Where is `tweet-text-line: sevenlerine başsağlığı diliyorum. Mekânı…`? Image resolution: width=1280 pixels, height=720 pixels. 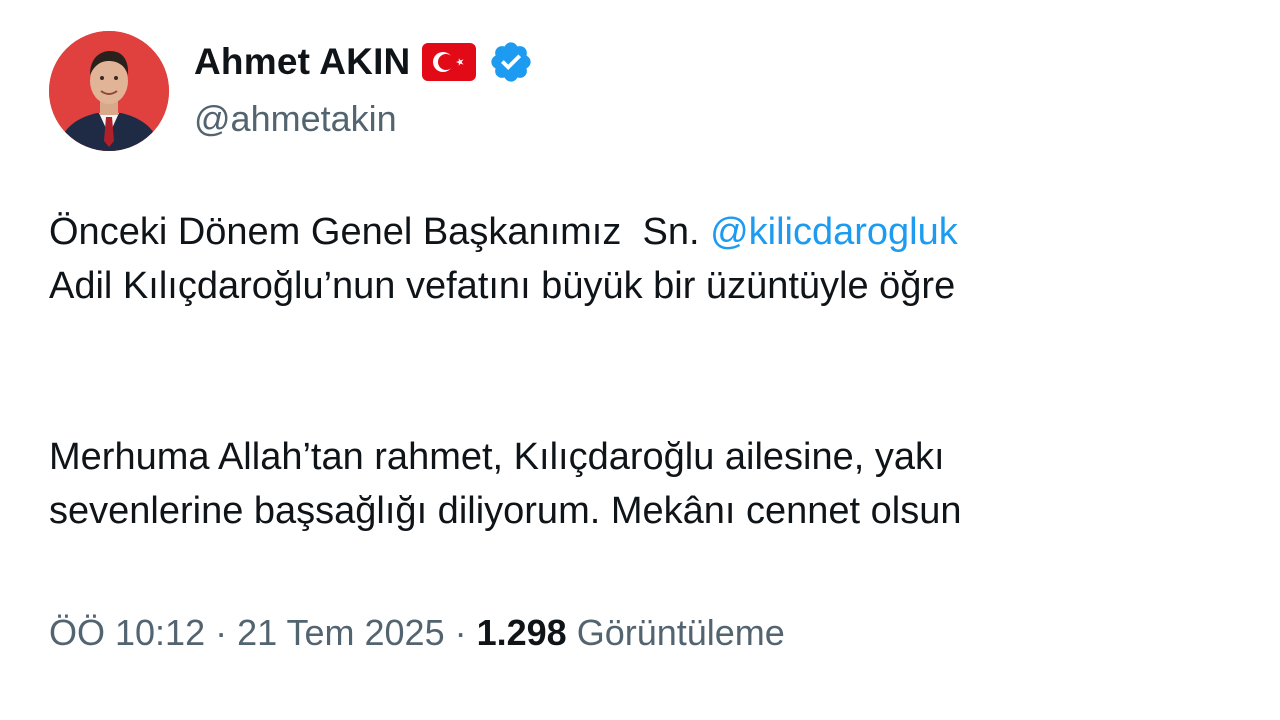
tweet-text-line: sevenlerine başsağlığı diliyorum. Mekânı… is located at coordinates (505, 511).